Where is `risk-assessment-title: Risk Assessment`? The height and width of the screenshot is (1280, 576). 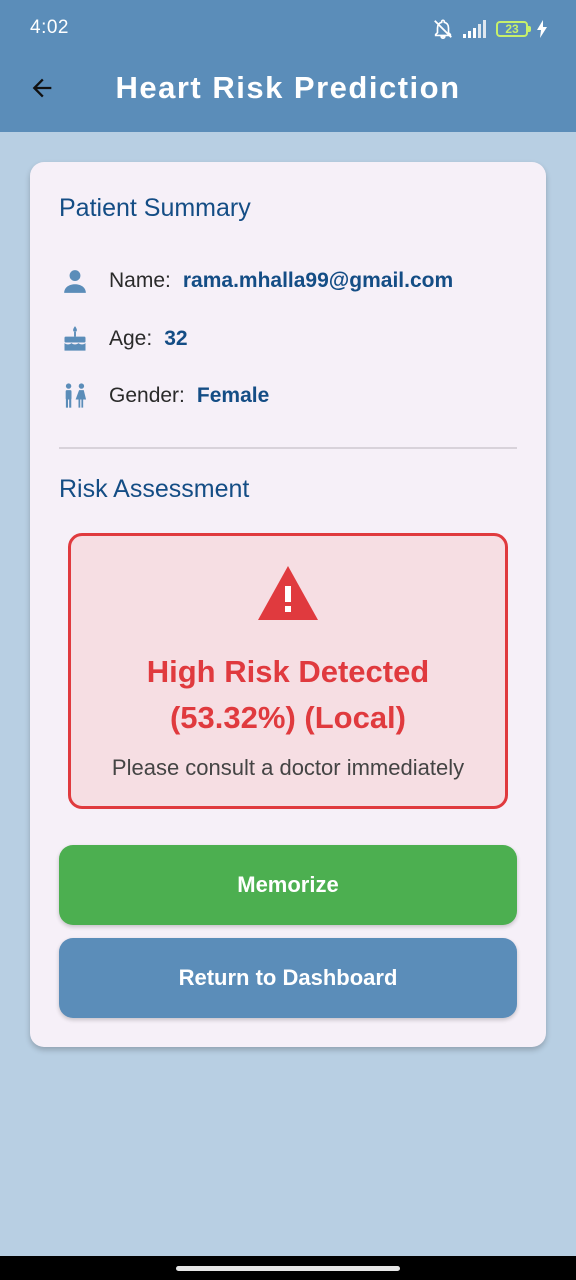 risk-assessment-title: Risk Assessment is located at coordinates (154, 489).